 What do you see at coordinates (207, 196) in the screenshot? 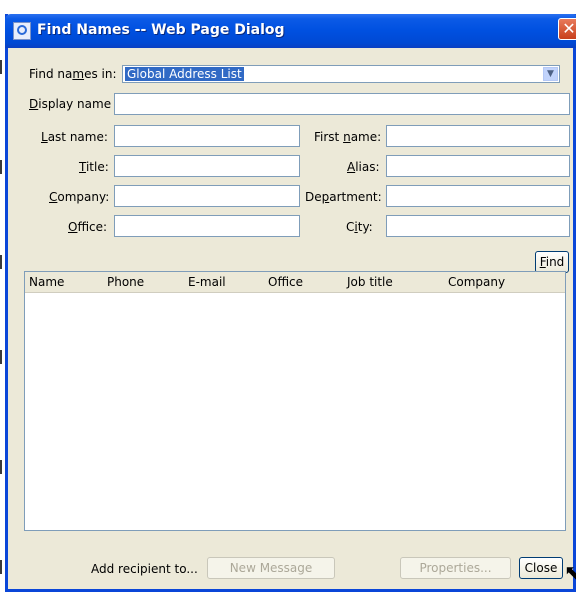
I see `company-field` at bounding box center [207, 196].